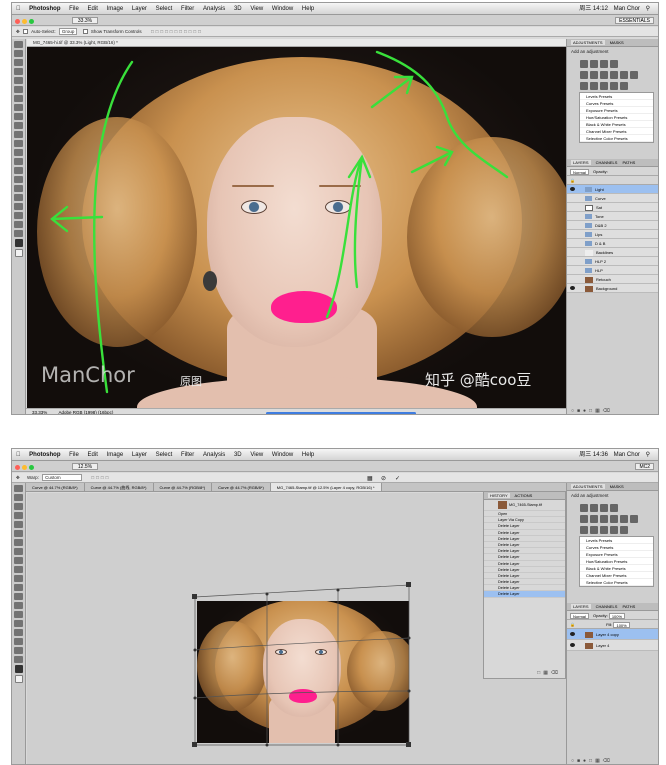 This screenshot has width=666, height=765. I want to click on layer-row: HLP 2, so click(612, 261).